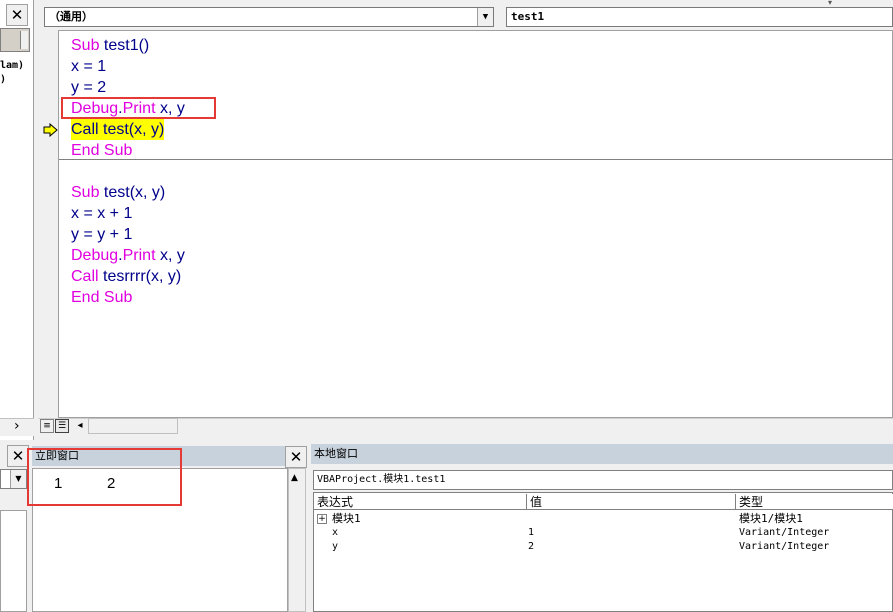 The height and width of the screenshot is (612, 893). I want to click on procedure-view-icon: ≡, so click(47, 426).